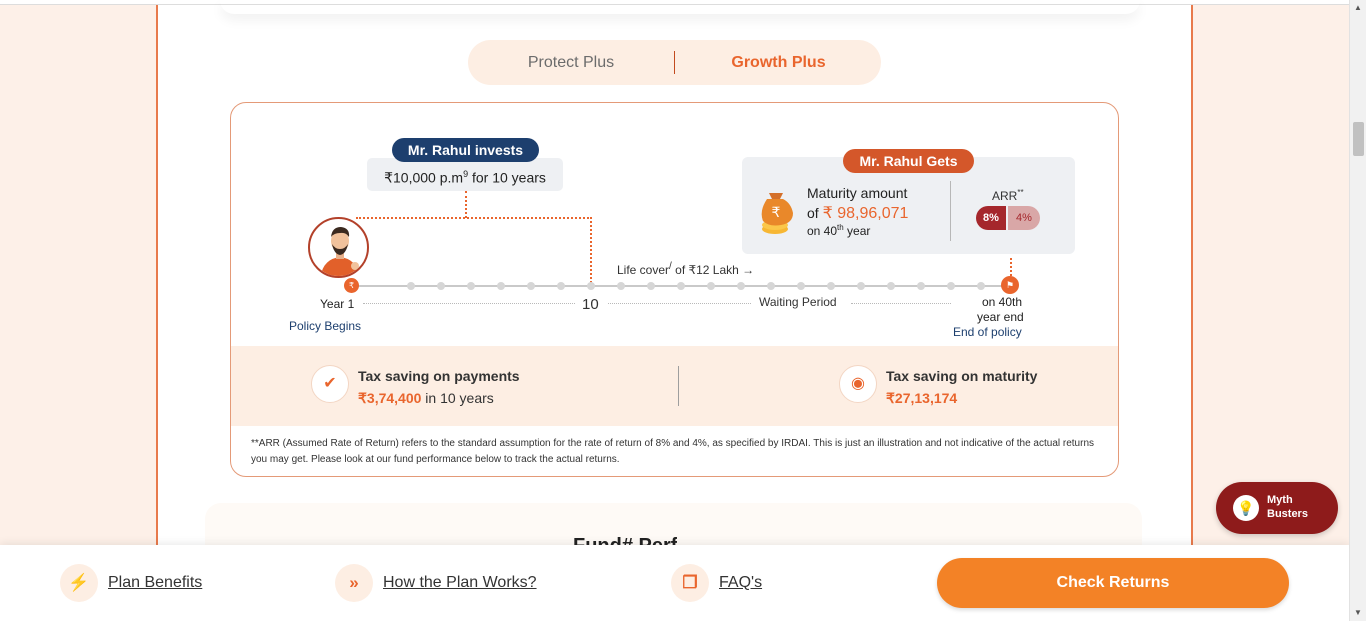 The height and width of the screenshot is (621, 1366). I want to click on maturity-year-word: year, so click(857, 231).